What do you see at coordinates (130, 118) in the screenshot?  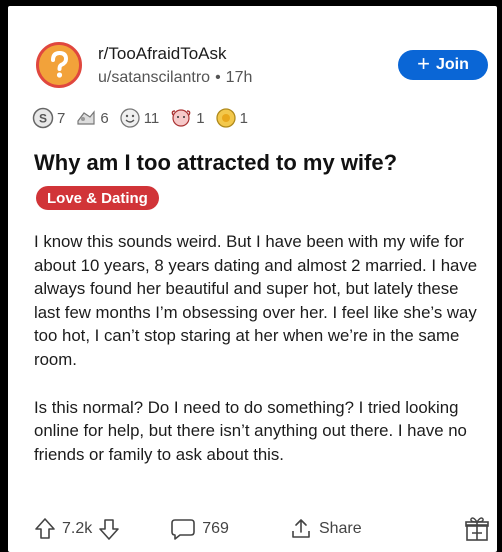 I see `wholesome-award-icon` at bounding box center [130, 118].